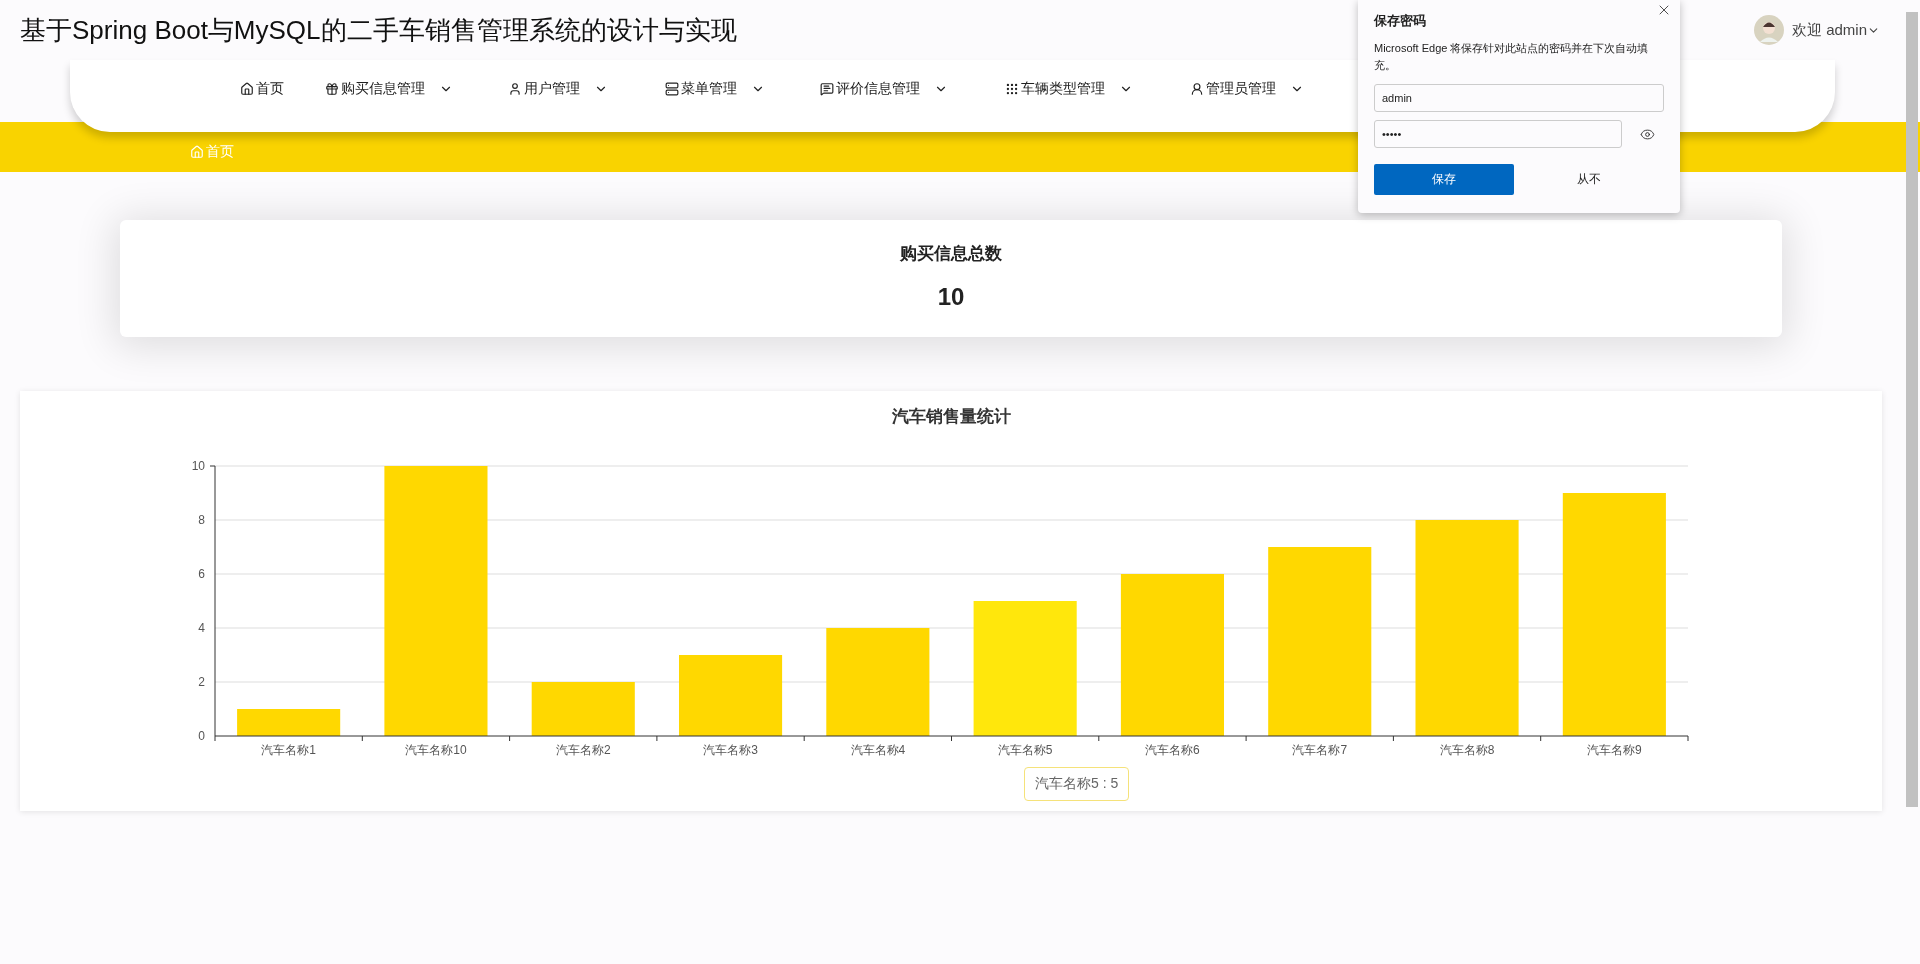 The image size is (1920, 964). What do you see at coordinates (1467, 750) in the screenshot?
I see `axis-tick-label: 汽车名称8` at bounding box center [1467, 750].